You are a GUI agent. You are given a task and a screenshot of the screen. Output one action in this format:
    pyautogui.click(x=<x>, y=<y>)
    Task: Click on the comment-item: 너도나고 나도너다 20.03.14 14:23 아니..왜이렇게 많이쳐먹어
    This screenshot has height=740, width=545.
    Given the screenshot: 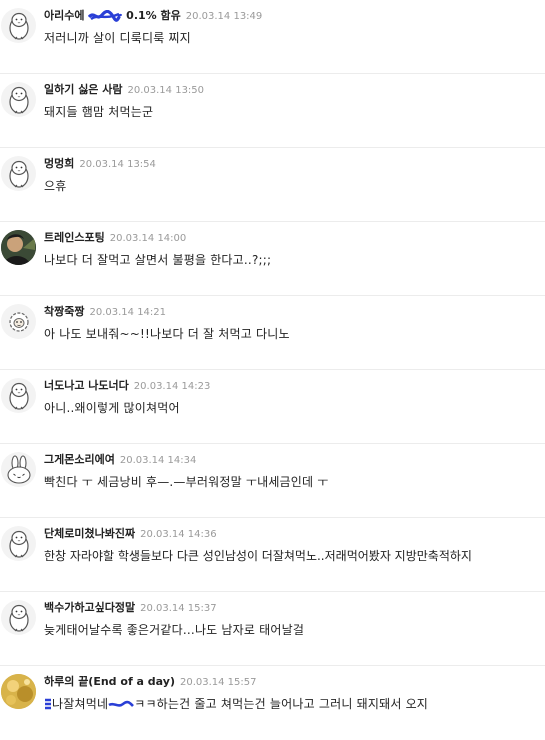 What is the action you would take?
    pyautogui.click(x=272, y=407)
    